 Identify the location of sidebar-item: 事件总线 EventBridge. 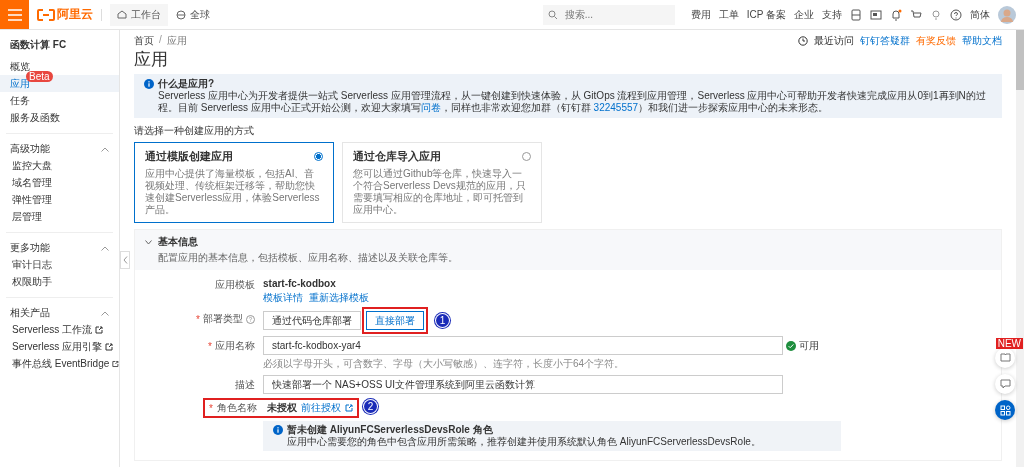
(61, 363).